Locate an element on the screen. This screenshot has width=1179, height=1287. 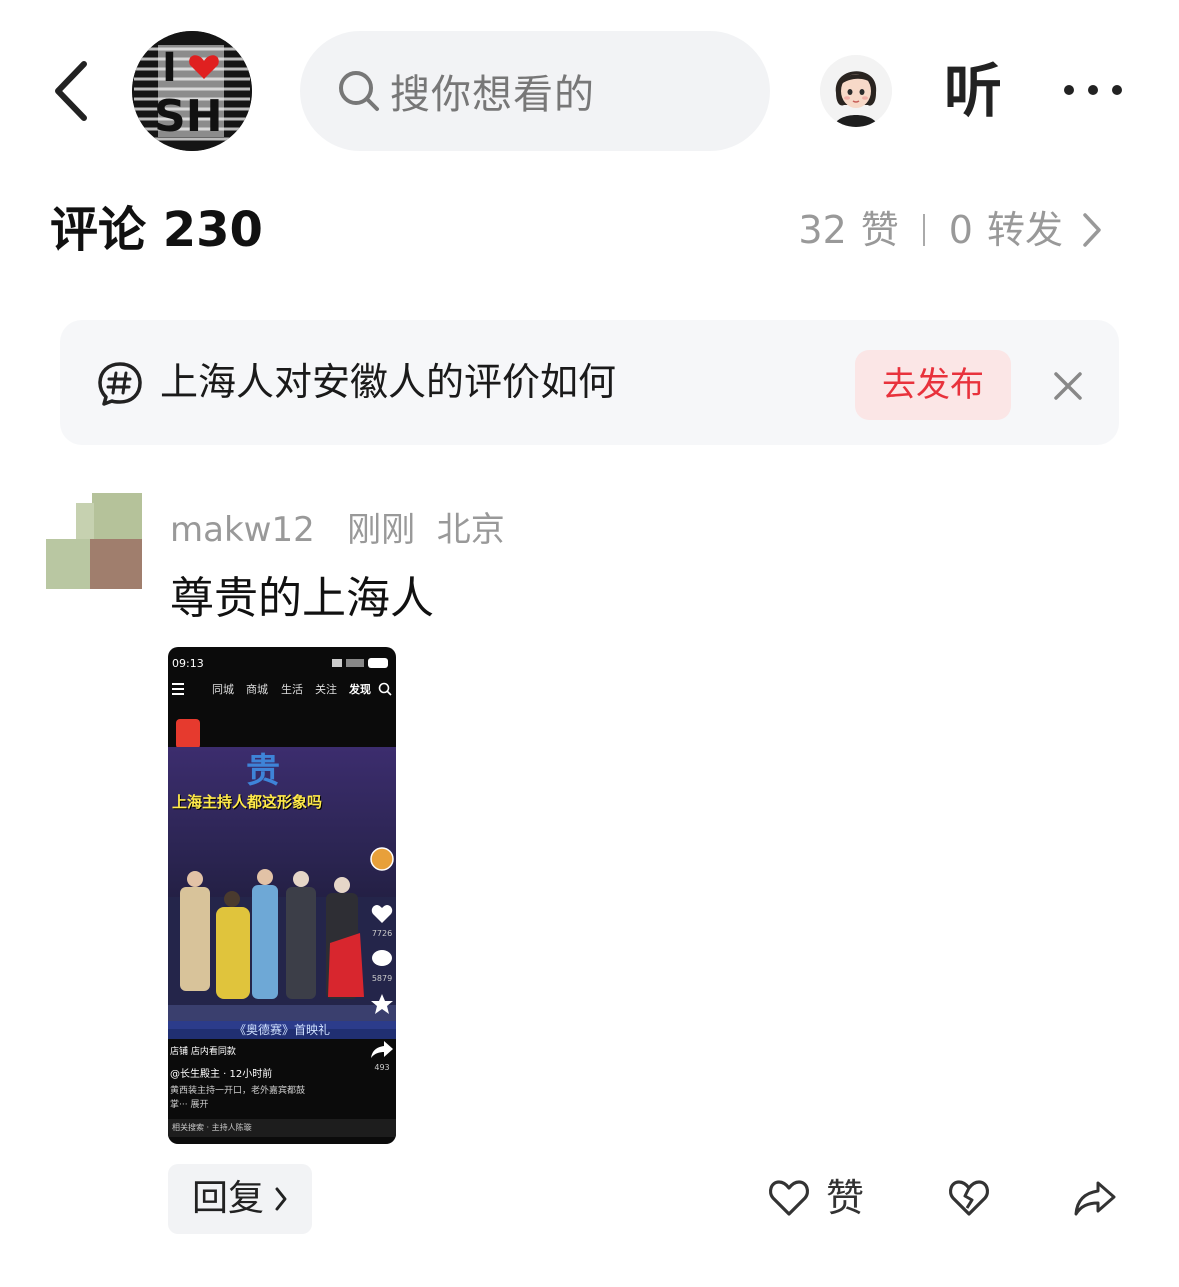
shot-status-time: 09:13 is located at coordinates (188, 663).